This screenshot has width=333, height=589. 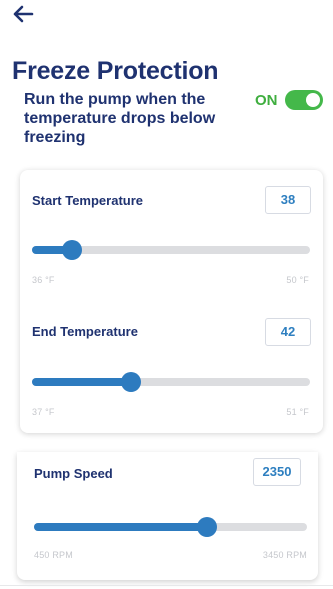 I want to click on toggle-switch, so click(x=303, y=100).